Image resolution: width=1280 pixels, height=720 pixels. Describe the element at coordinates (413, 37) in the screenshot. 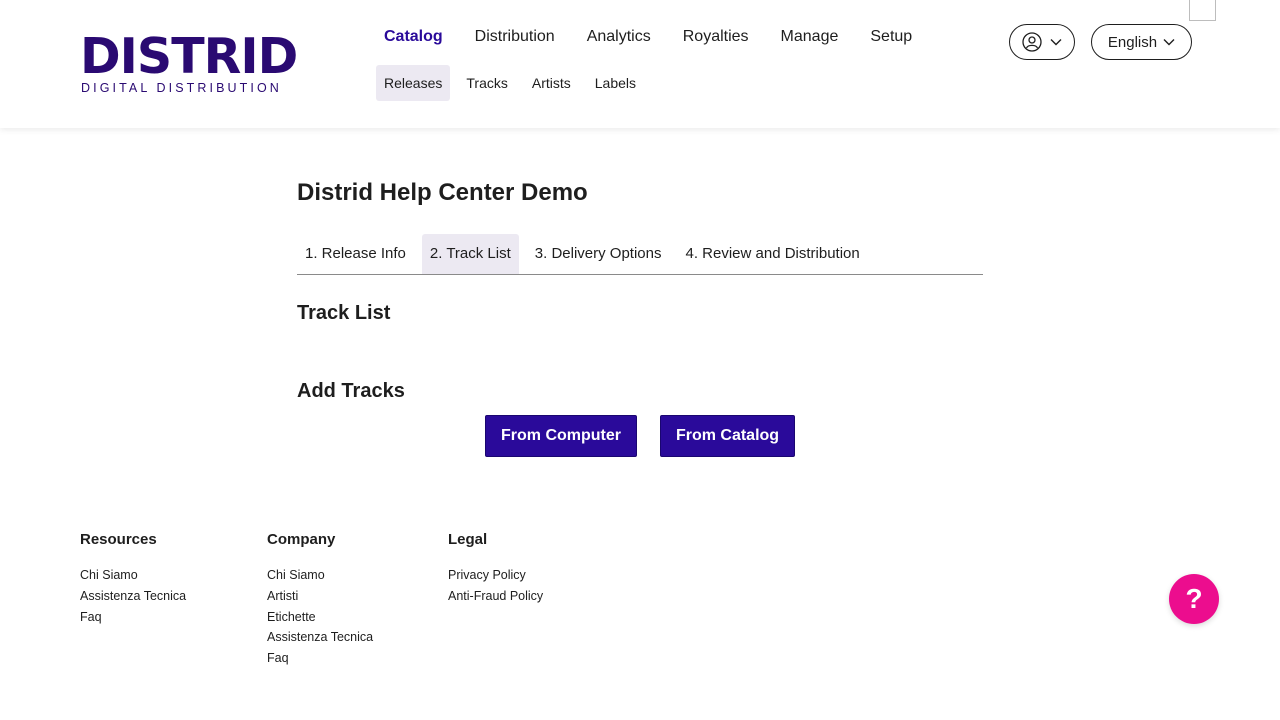

I see `nav-catalog: Catalog` at that location.